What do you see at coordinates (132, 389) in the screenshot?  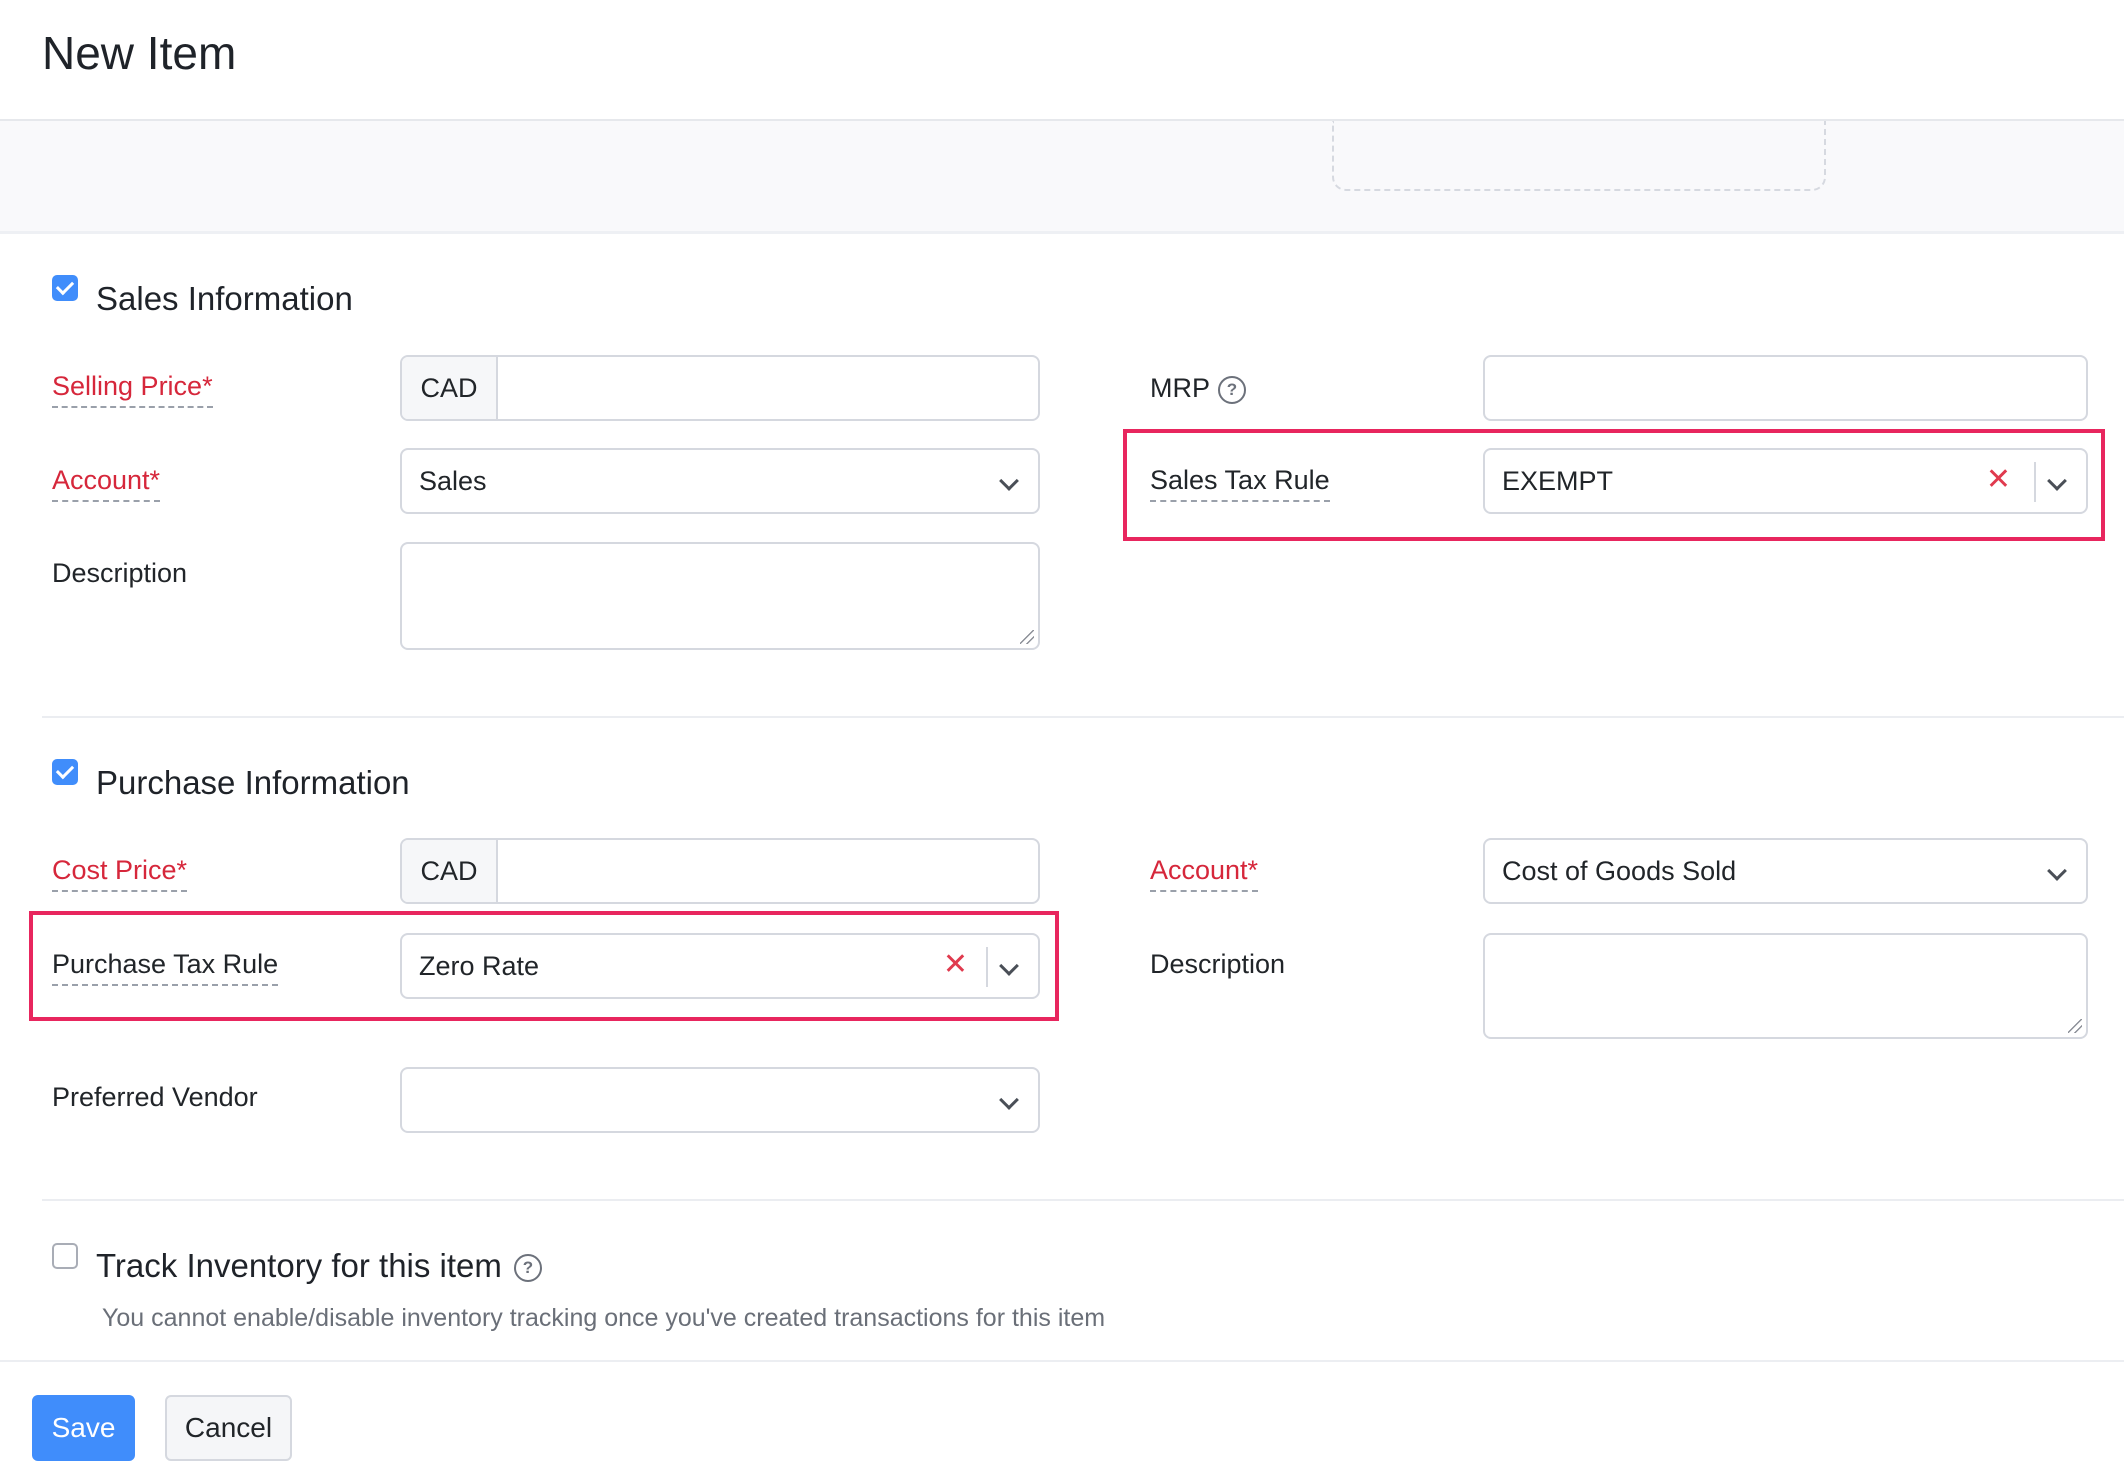 I see `selling-price-label: Selling Price*` at bounding box center [132, 389].